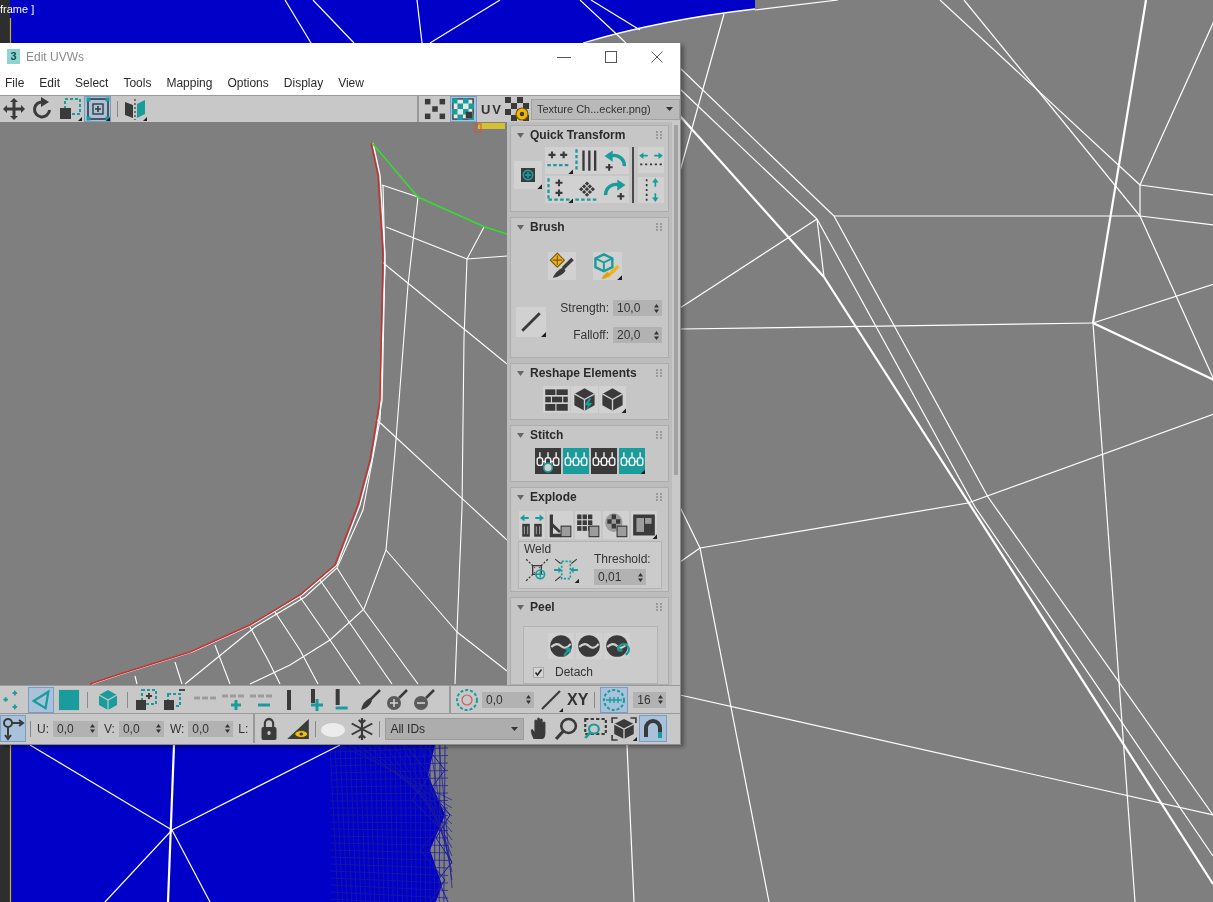  What do you see at coordinates (542, 607) in the screenshot?
I see `rollout-title: Peel` at bounding box center [542, 607].